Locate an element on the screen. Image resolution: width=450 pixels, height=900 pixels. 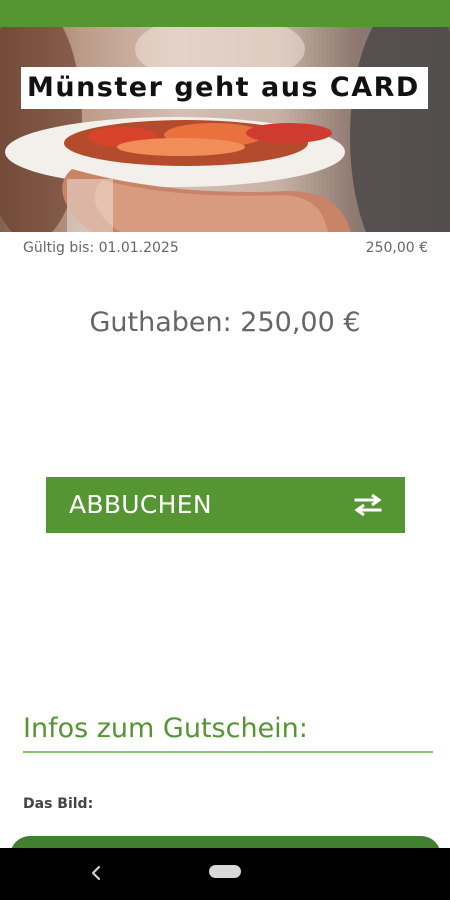
home-pill-icon is located at coordinates (225, 871).